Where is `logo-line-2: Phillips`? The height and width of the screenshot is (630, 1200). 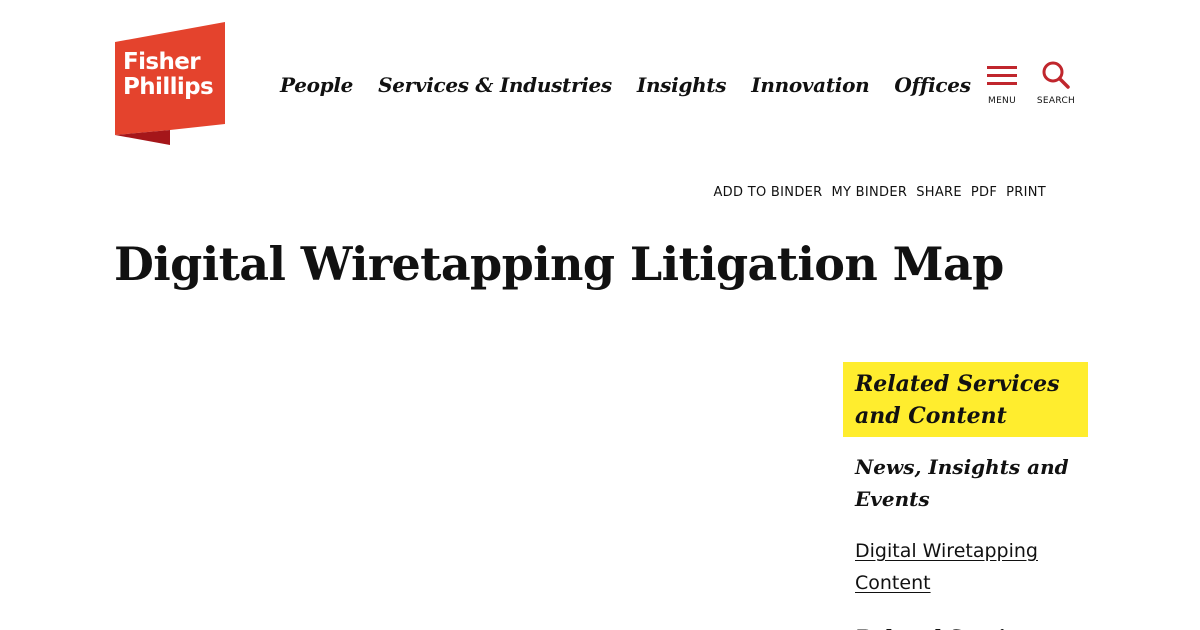 logo-line-2: Phillips is located at coordinates (168, 87).